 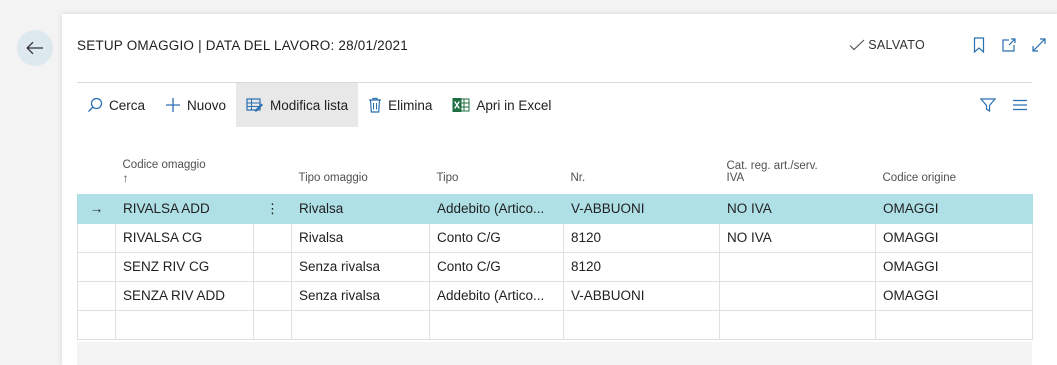 What do you see at coordinates (497, 160) in the screenshot?
I see `header-tipo: Tipo` at bounding box center [497, 160].